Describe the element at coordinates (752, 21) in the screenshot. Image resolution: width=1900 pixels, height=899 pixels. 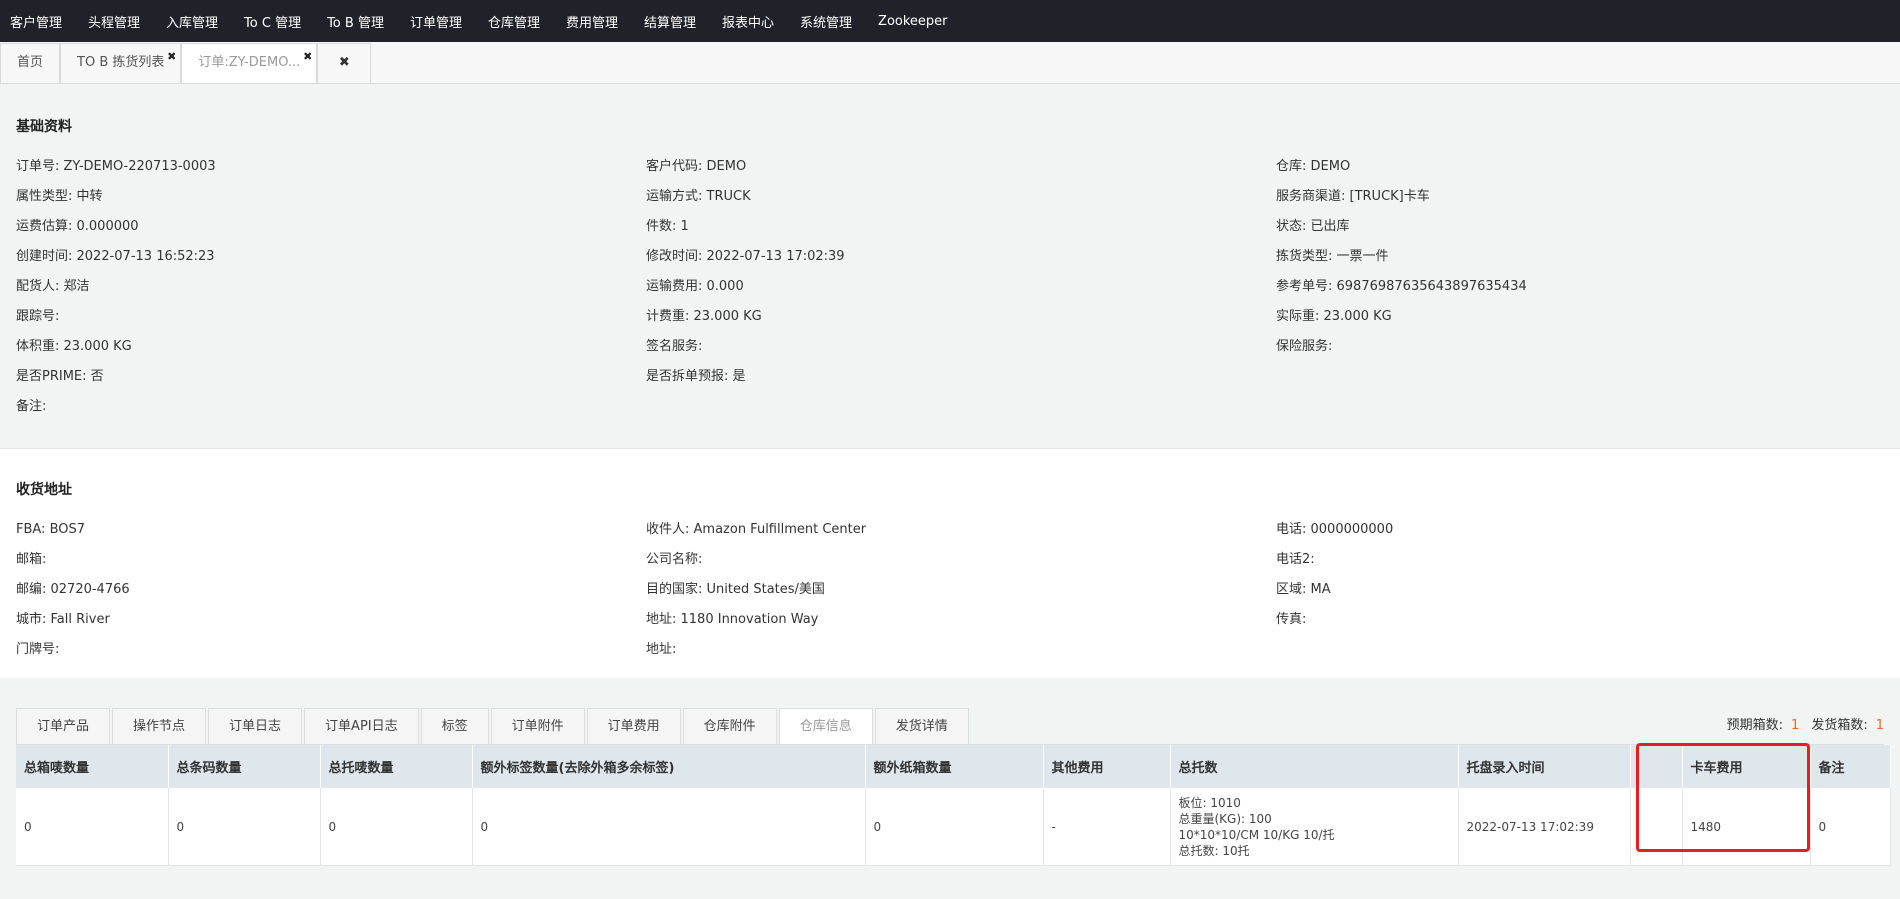
I see `nav-reports: 报表中心` at that location.